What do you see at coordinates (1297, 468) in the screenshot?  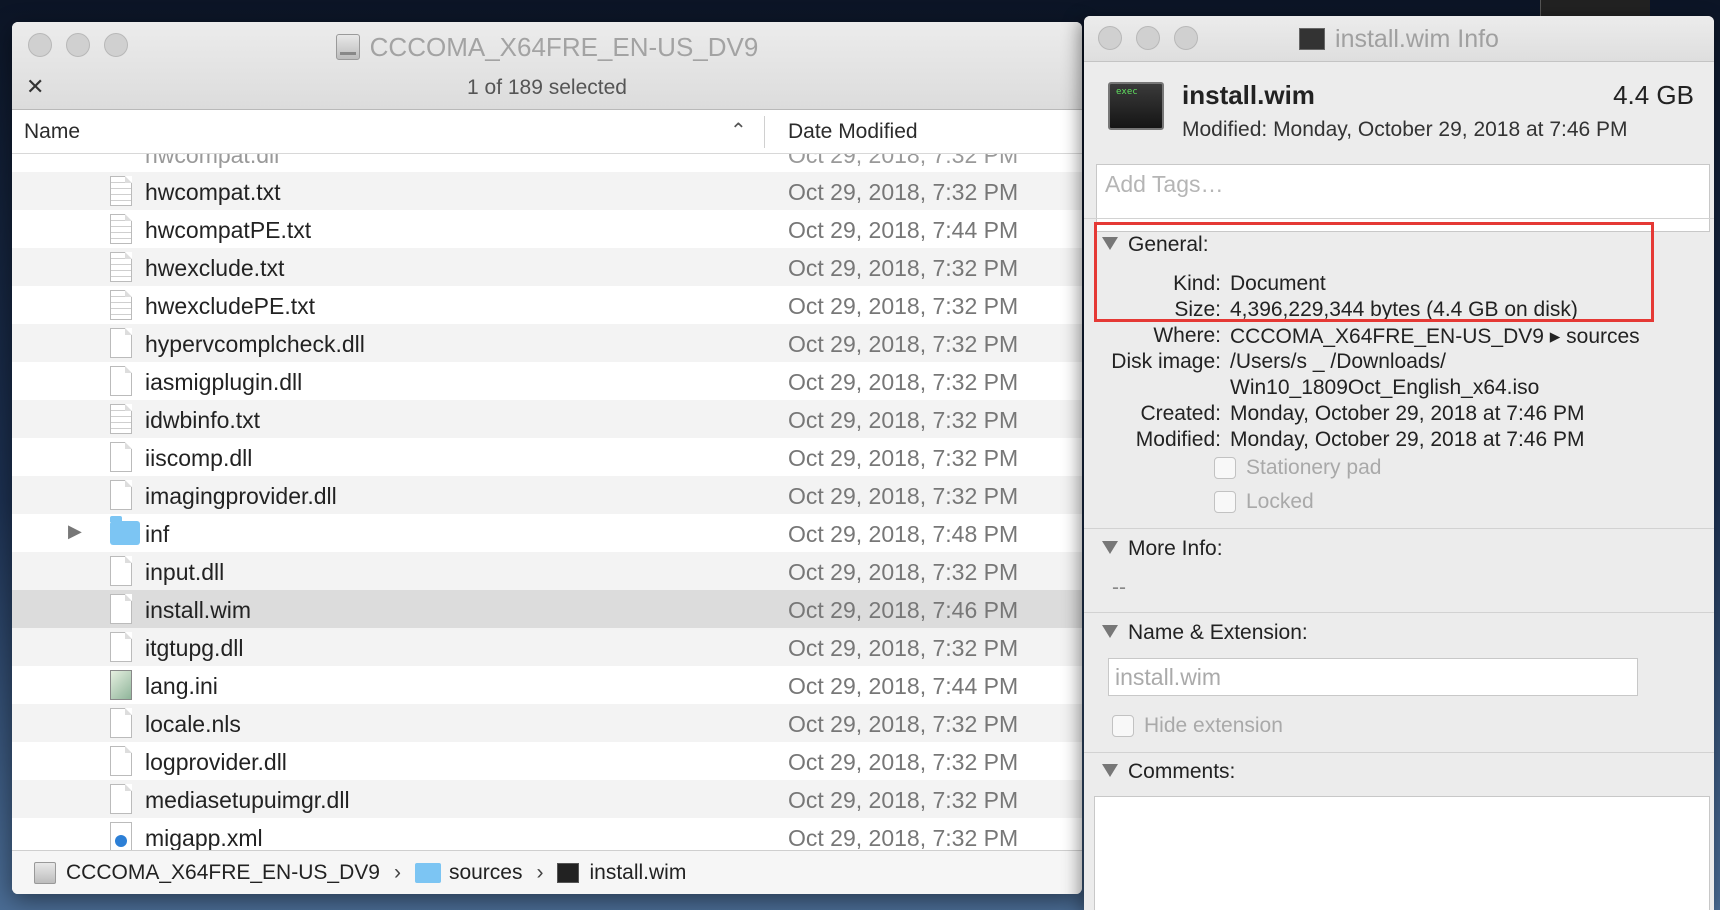 I see `stationery-pad-checkbox: Stationery pad` at bounding box center [1297, 468].